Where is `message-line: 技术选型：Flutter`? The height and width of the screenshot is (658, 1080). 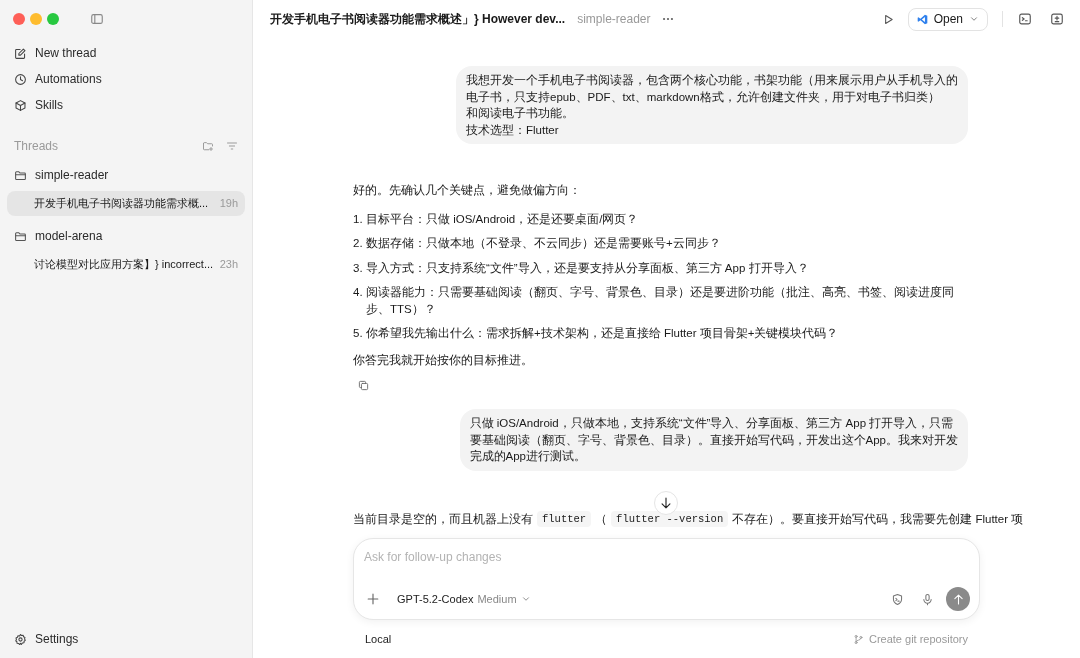 message-line: 技术选型：Flutter is located at coordinates (513, 130).